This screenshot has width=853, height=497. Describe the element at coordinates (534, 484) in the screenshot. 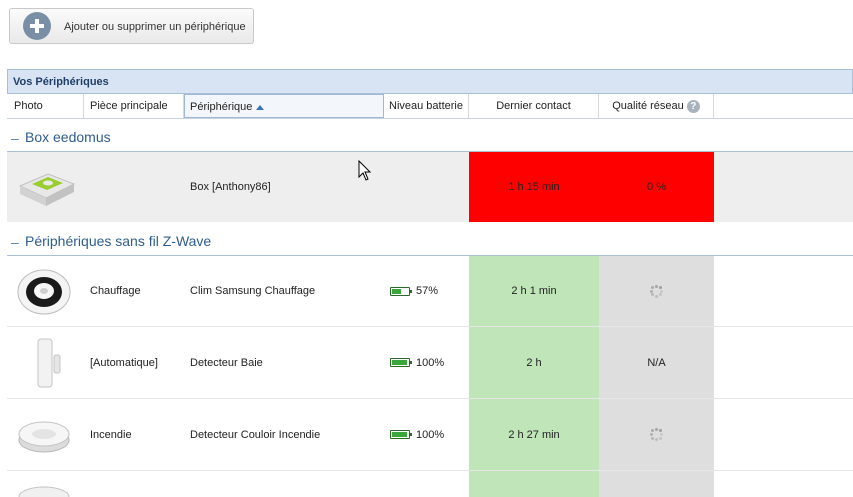

I see `last-contact-cell` at that location.